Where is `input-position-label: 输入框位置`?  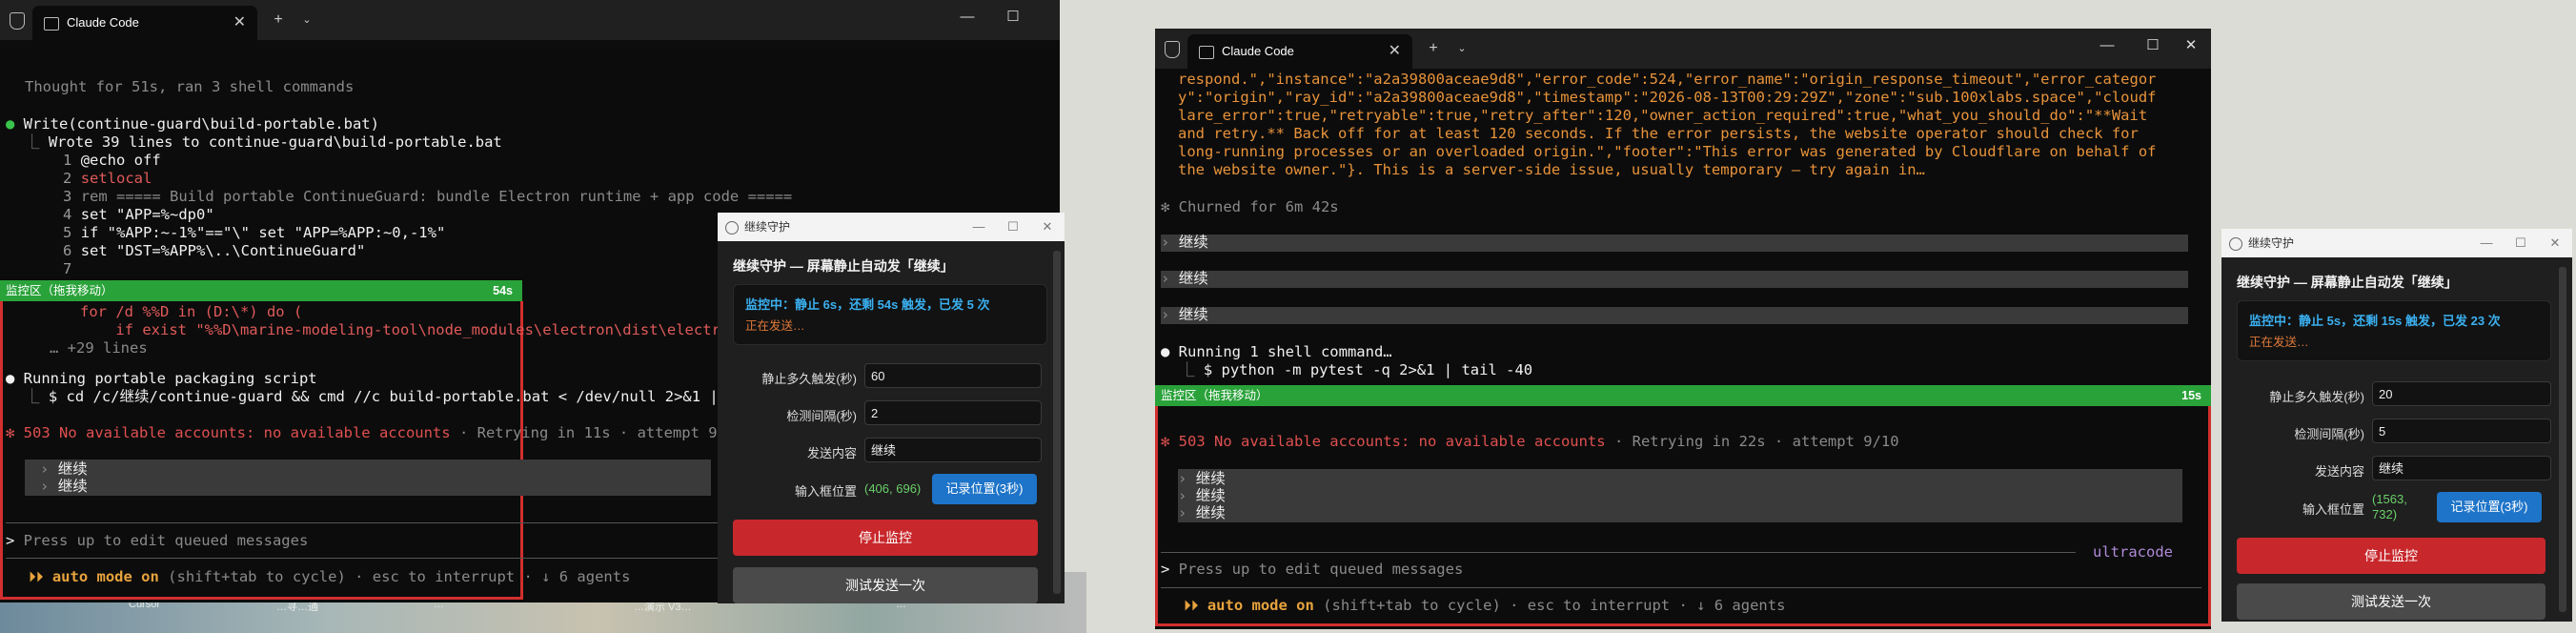 input-position-label: 输入框位置 is located at coordinates (825, 492).